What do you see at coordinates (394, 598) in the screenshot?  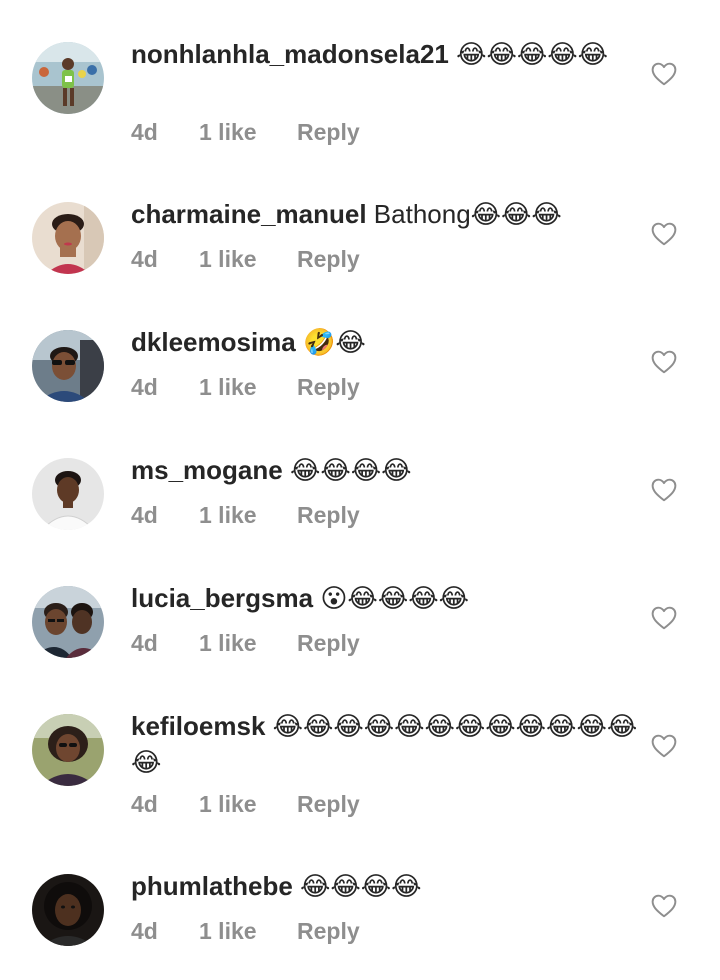 I see `comment-text: 😮😂😂😂😂` at bounding box center [394, 598].